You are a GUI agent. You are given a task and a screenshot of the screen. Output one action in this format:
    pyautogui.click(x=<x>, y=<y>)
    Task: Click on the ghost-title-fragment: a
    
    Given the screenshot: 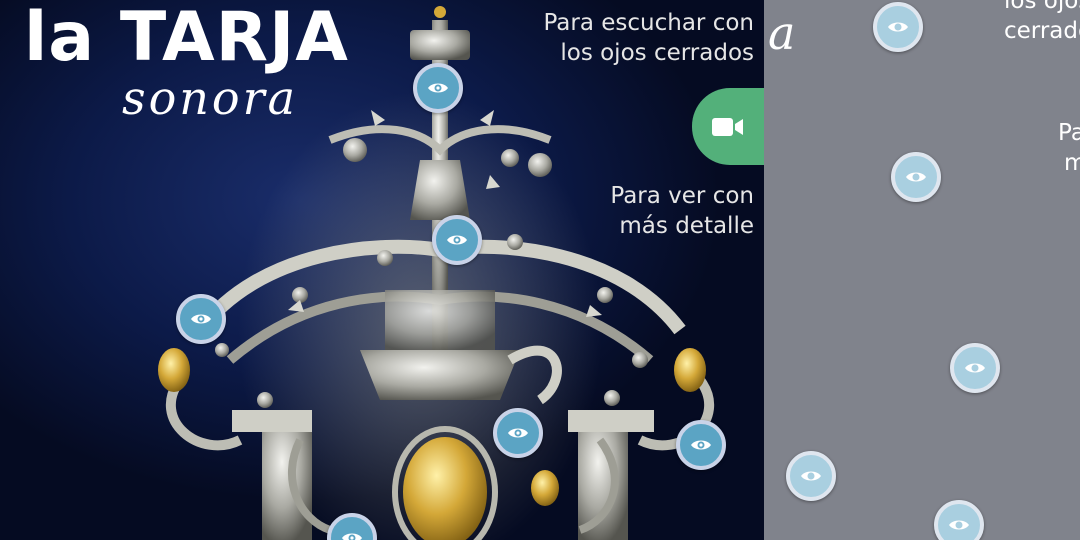 What is the action you would take?
    pyautogui.click(x=782, y=33)
    